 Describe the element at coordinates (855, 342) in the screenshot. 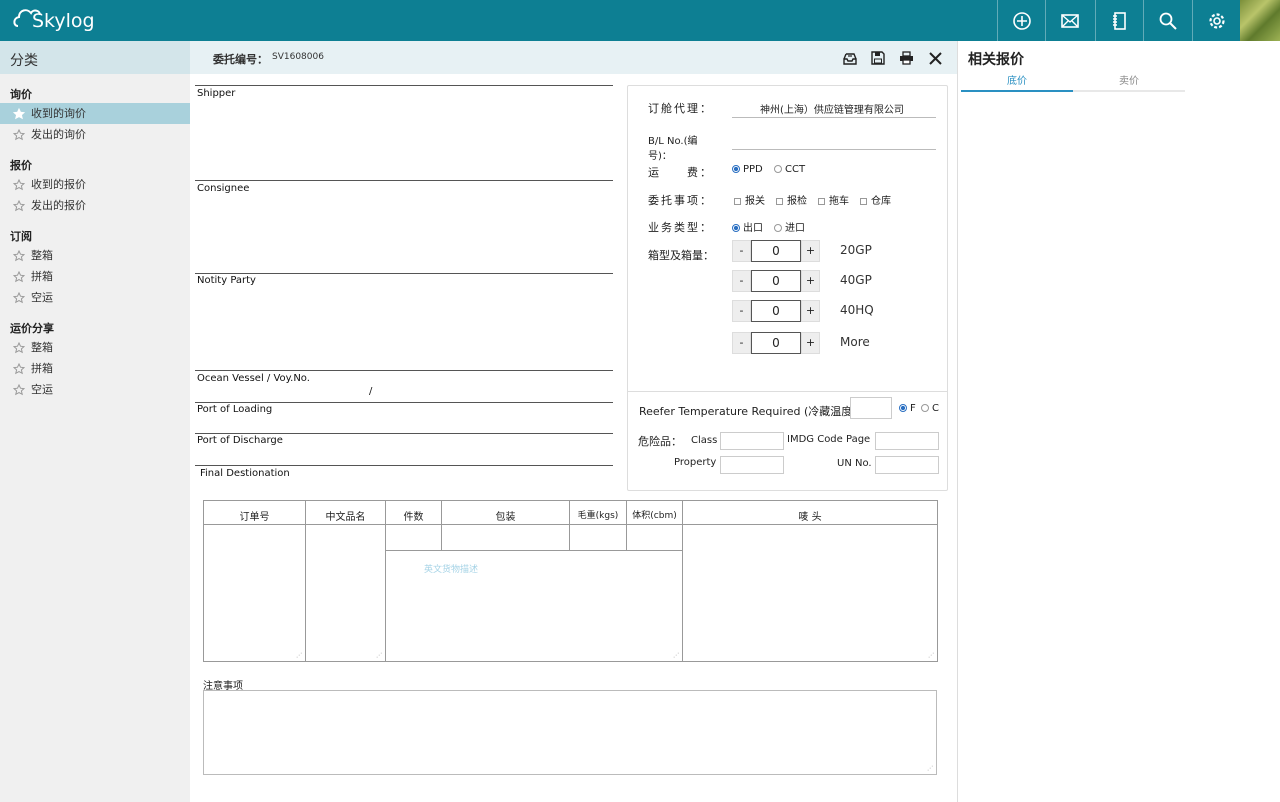

I see `container-type-label: More` at that location.